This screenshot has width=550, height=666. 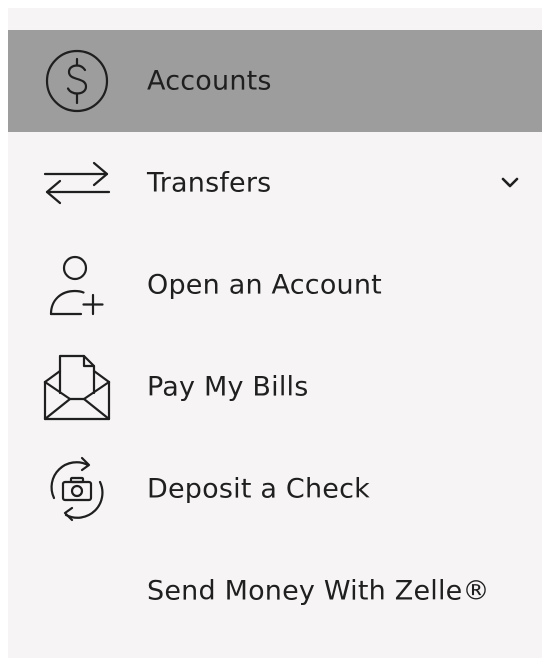 I want to click on menu-item-transfers: Transfers, so click(x=275, y=183).